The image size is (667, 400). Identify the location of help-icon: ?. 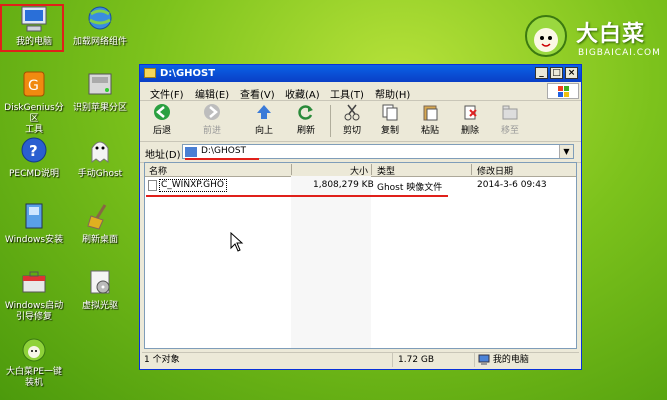
(34, 151).